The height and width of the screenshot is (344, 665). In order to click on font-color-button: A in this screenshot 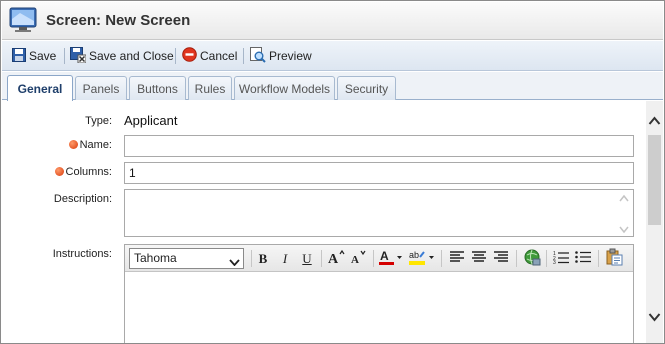, I will do `click(391, 258)`.